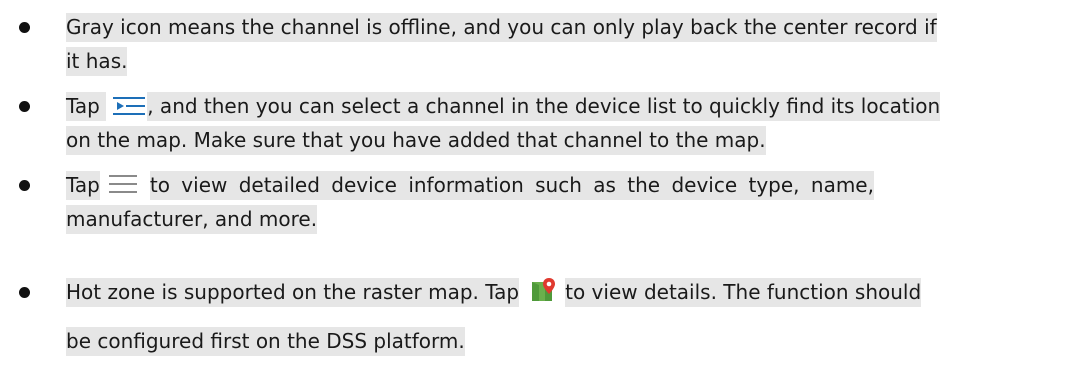  I want to click on raster-map-pin-icon, so click(544, 290).